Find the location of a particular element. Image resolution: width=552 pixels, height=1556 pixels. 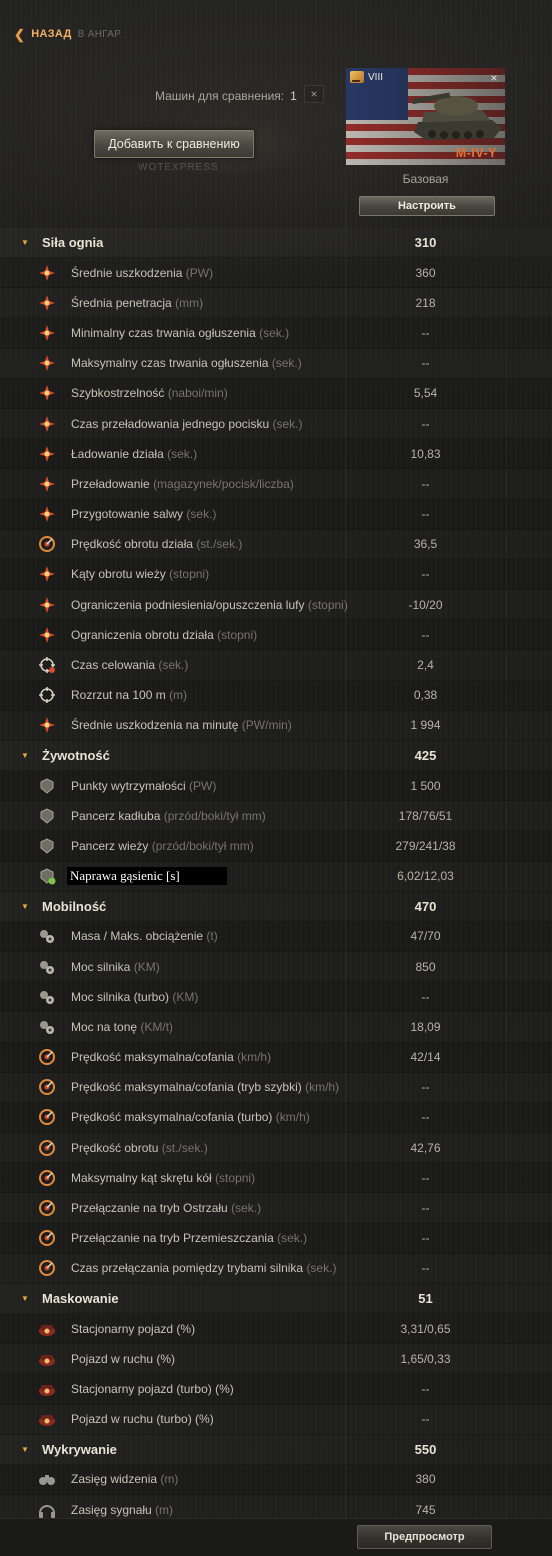

power-ratio-icon is located at coordinates (47, 1027).